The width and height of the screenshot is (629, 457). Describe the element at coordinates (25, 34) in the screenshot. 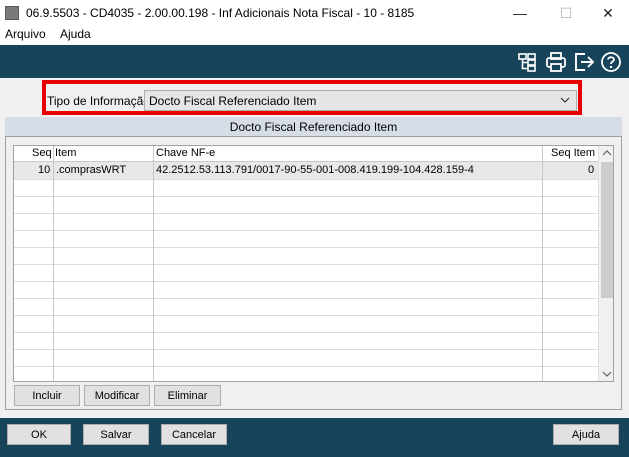

I see `menu-arquivo: Arquivo` at that location.